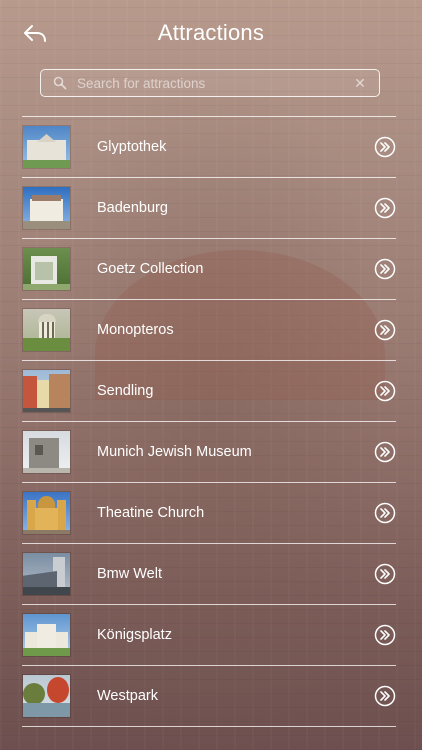 The image size is (422, 750). Describe the element at coordinates (46, 574) in the screenshot. I see `bmw-welt-photo` at that location.